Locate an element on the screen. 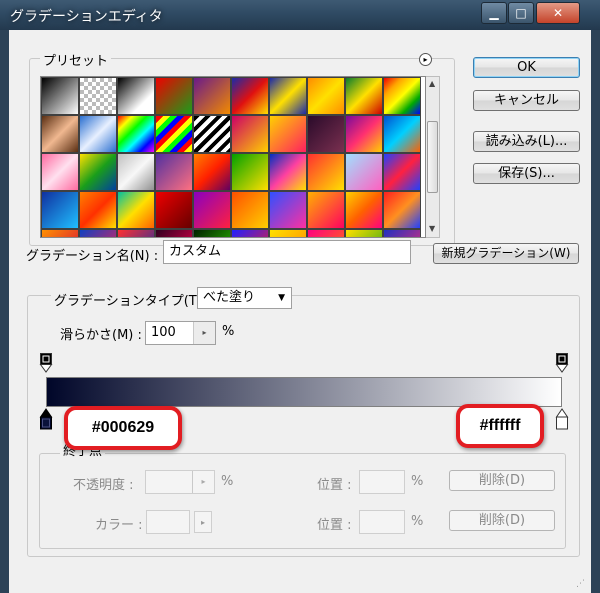 Image resolution: width=600 pixels, height=593 pixels. scroll-up-icon: ▲ is located at coordinates (432, 83).